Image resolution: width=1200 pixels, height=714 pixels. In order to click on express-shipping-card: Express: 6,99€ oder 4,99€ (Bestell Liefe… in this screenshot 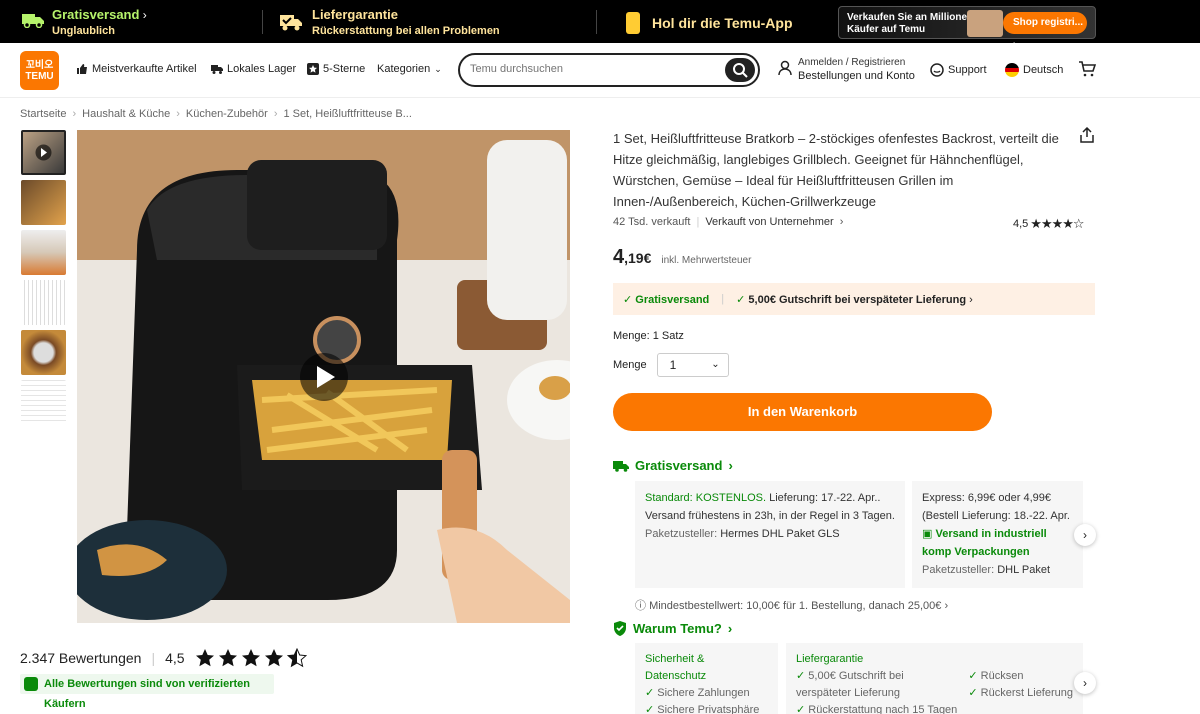, I will do `click(997, 534)`.